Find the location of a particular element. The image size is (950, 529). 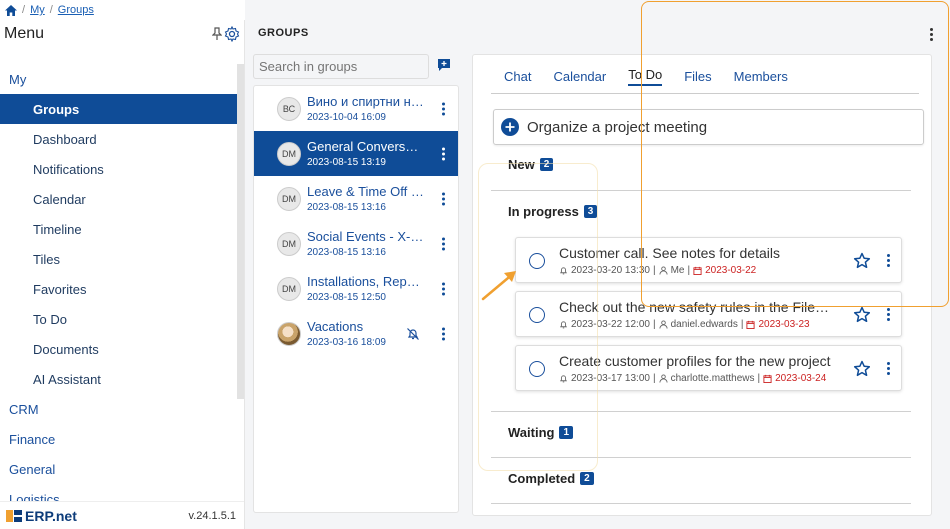

menu-item-general: General is located at coordinates (118, 469).